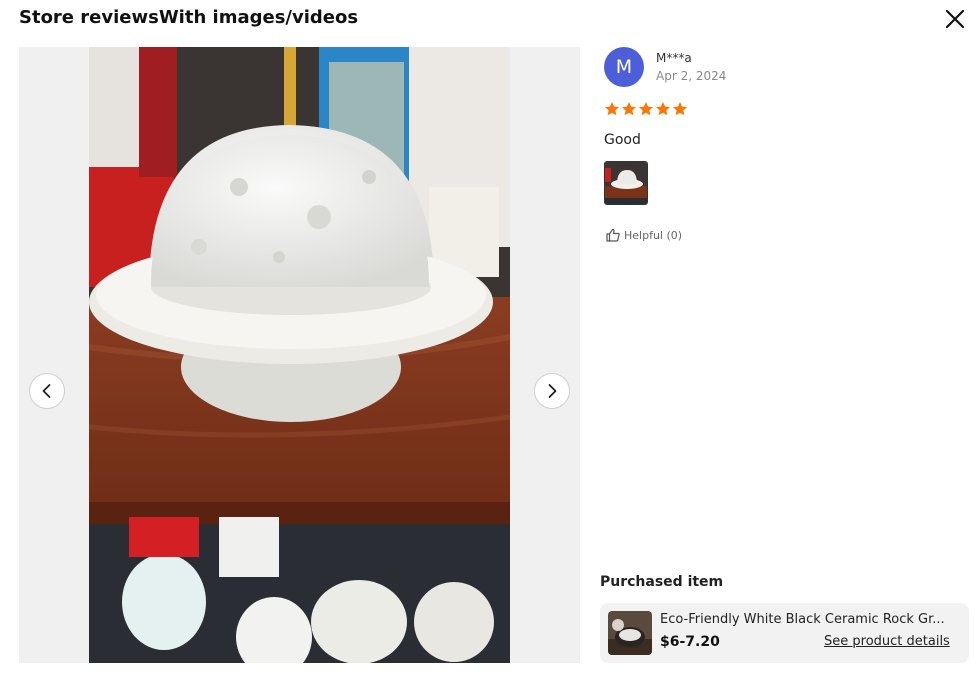  I want to click on avatar: M, so click(624, 67).